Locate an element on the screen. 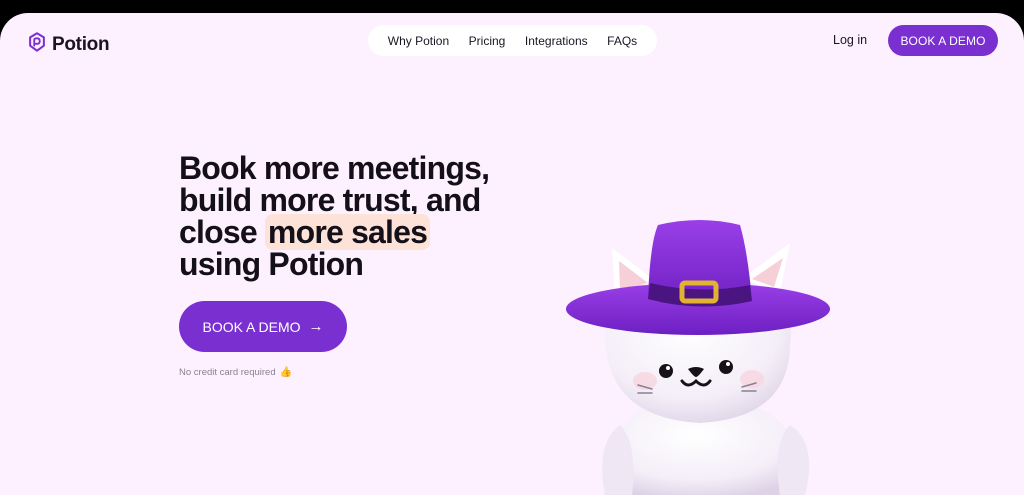 The image size is (1024, 495). brand-logo: Potion is located at coordinates (68, 44).